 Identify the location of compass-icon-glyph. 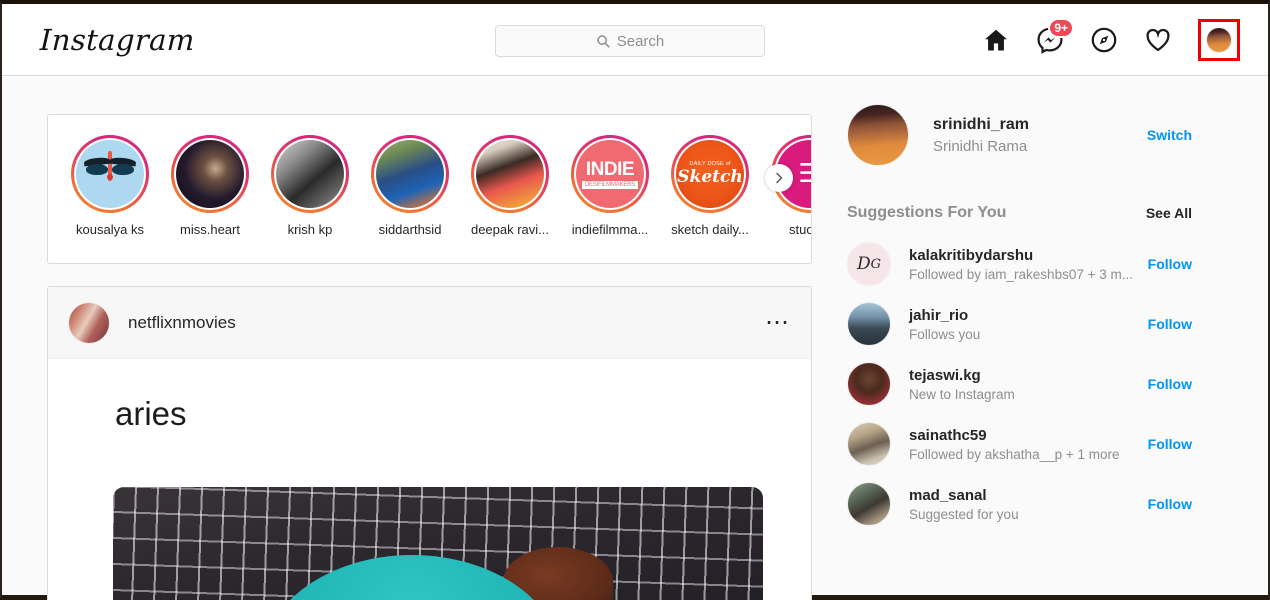
(1104, 40).